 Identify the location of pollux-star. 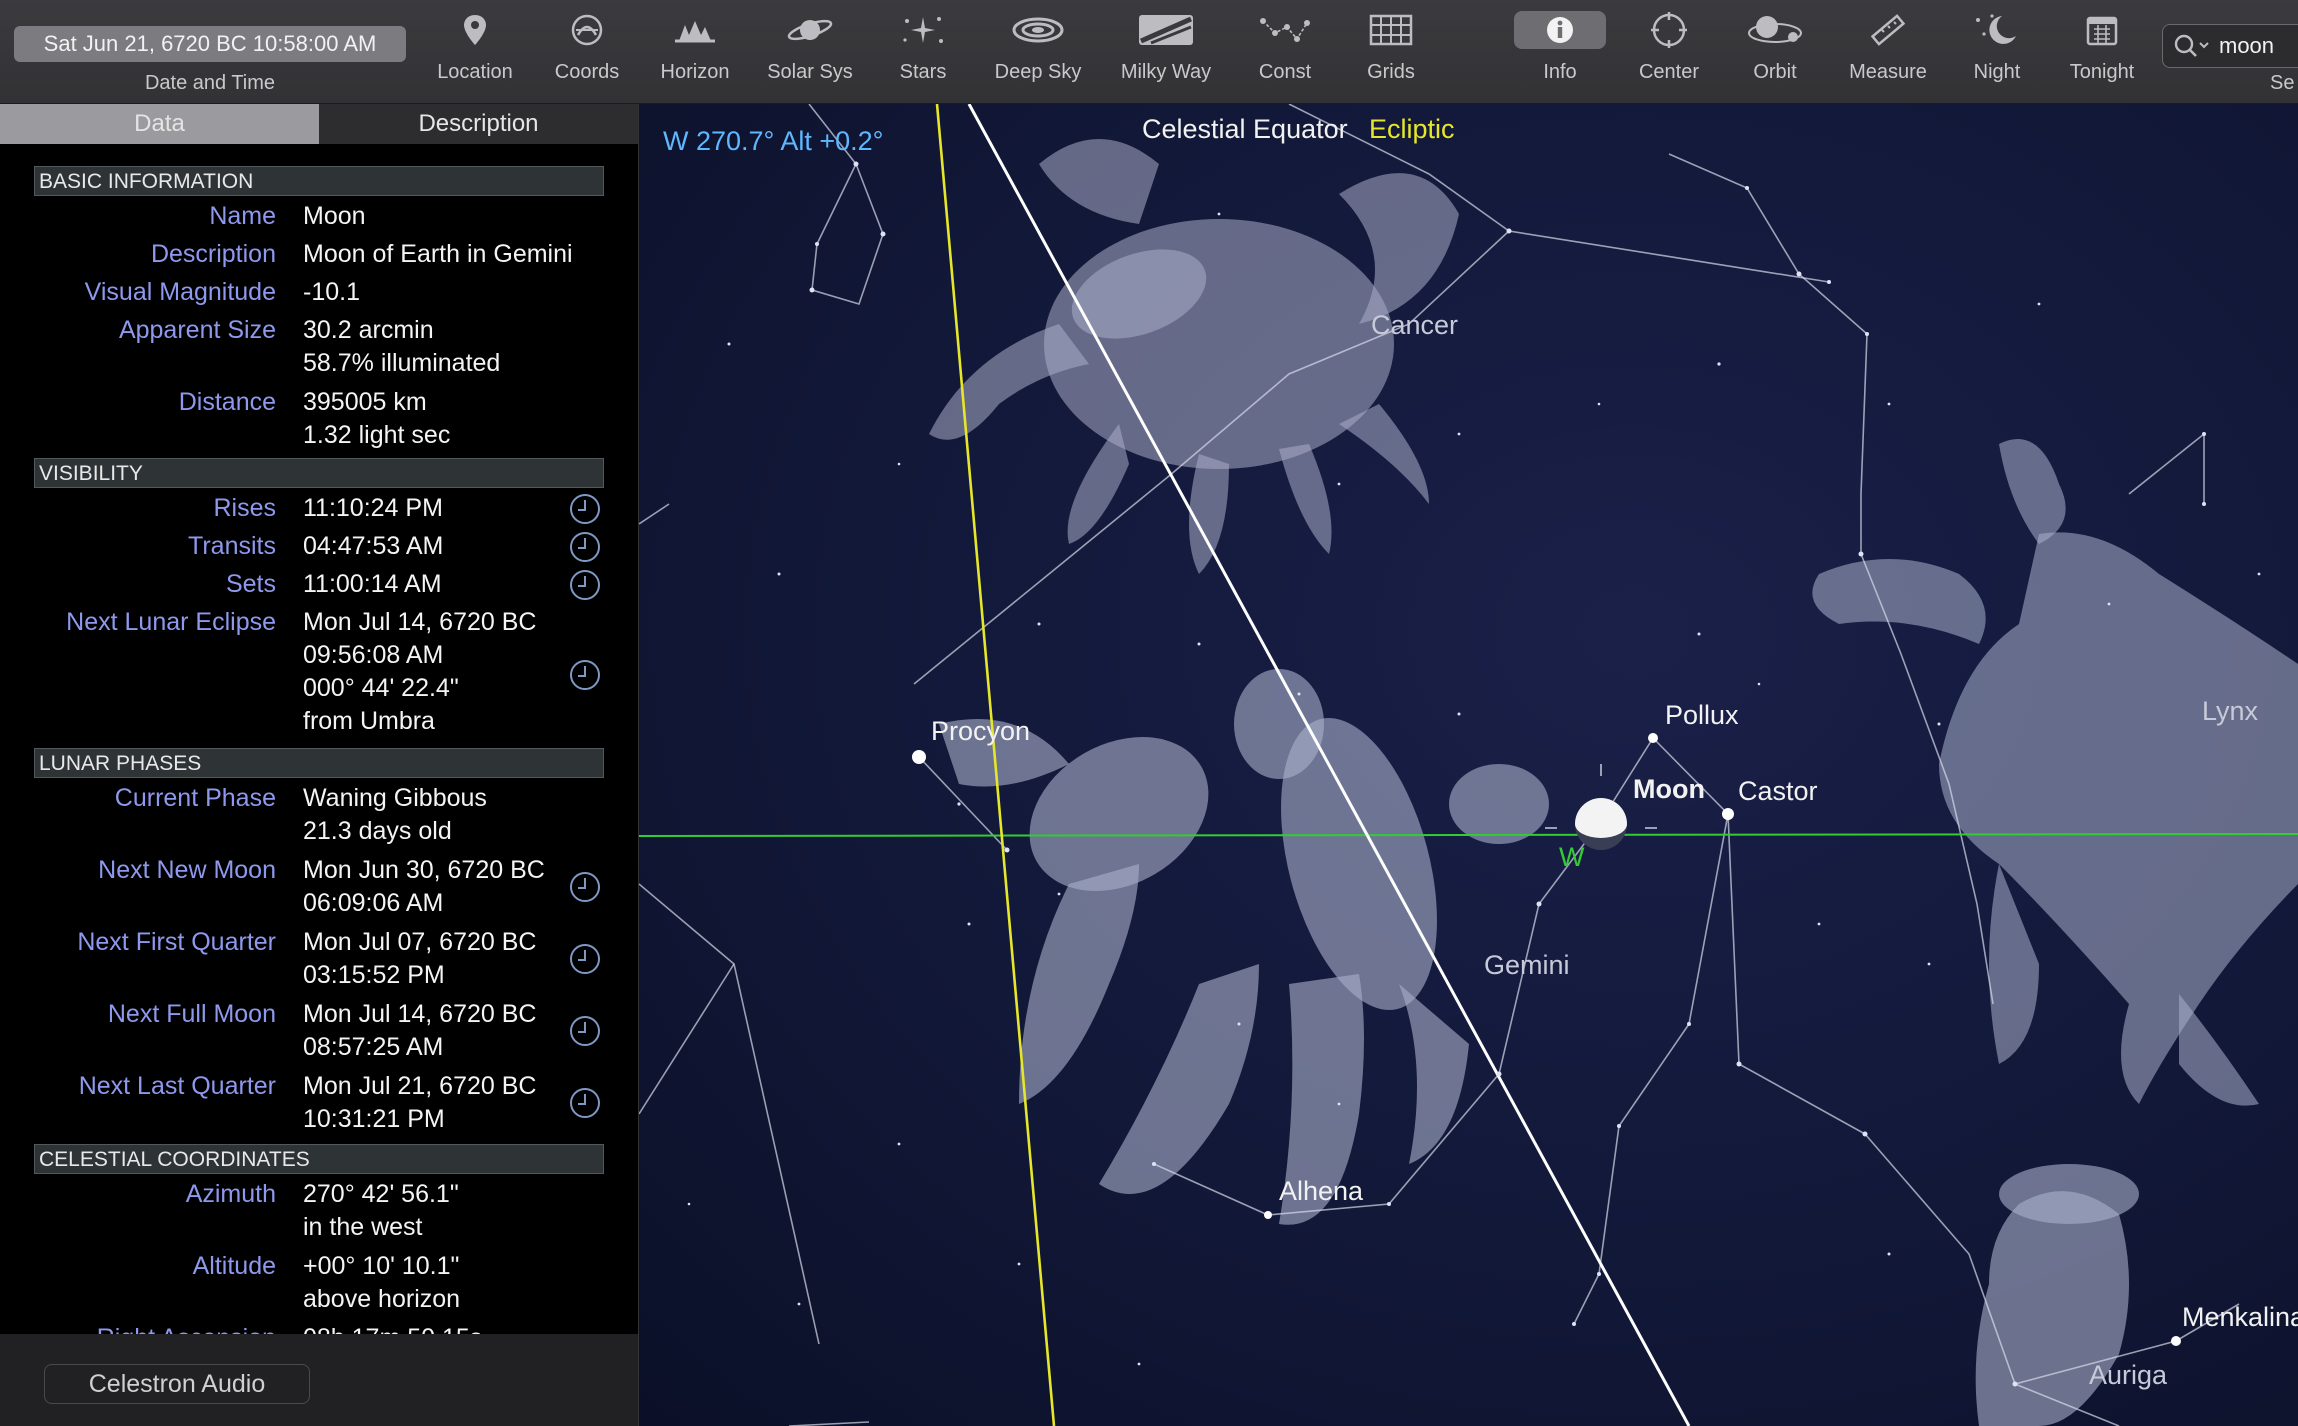
(1653, 738).